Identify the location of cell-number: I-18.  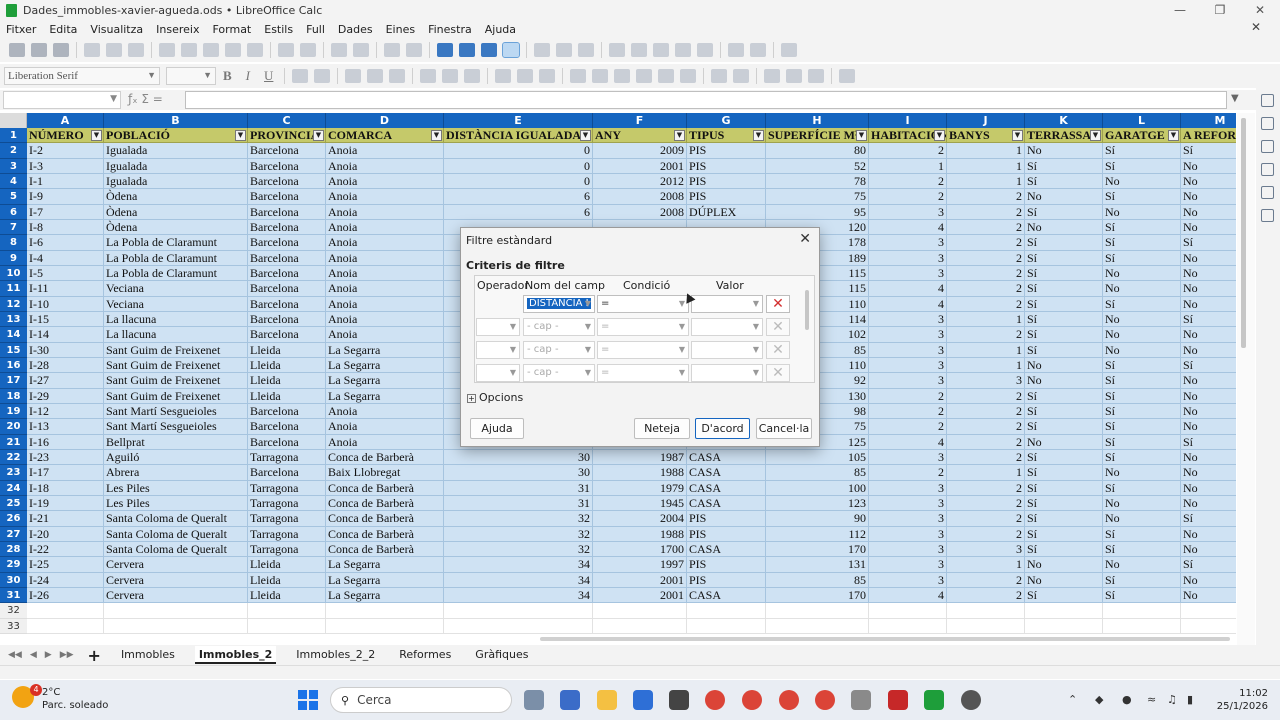
(65, 488).